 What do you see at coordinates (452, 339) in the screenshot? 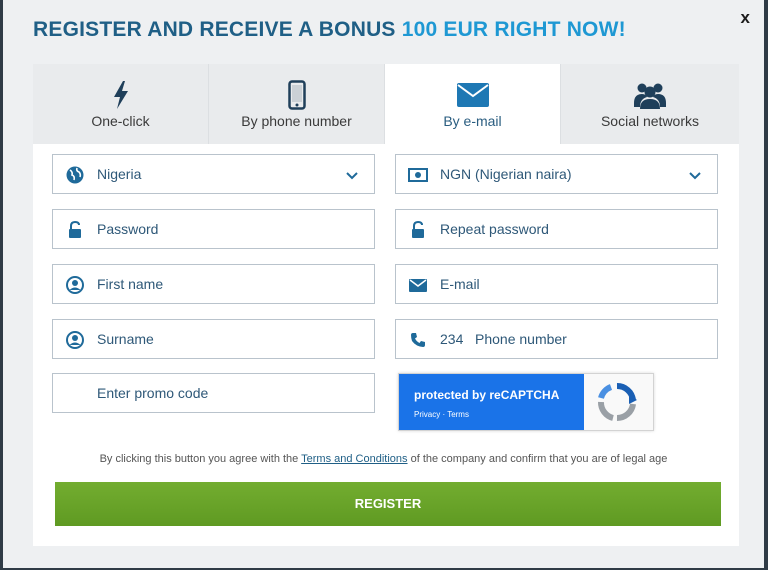
I see `phone-code: 234` at bounding box center [452, 339].